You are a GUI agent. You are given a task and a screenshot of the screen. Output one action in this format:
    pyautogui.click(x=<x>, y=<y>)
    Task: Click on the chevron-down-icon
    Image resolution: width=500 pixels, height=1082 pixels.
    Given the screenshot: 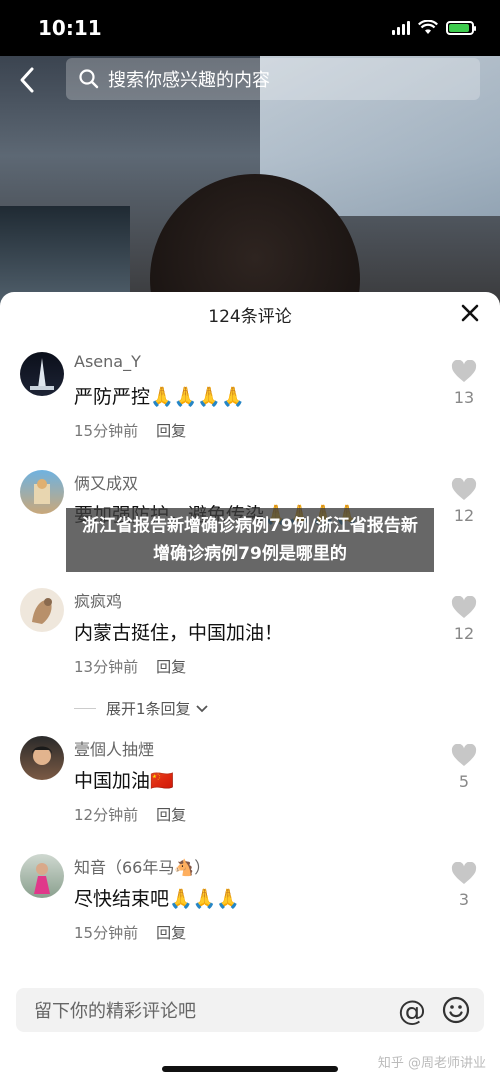 What is the action you would take?
    pyautogui.click(x=201, y=708)
    